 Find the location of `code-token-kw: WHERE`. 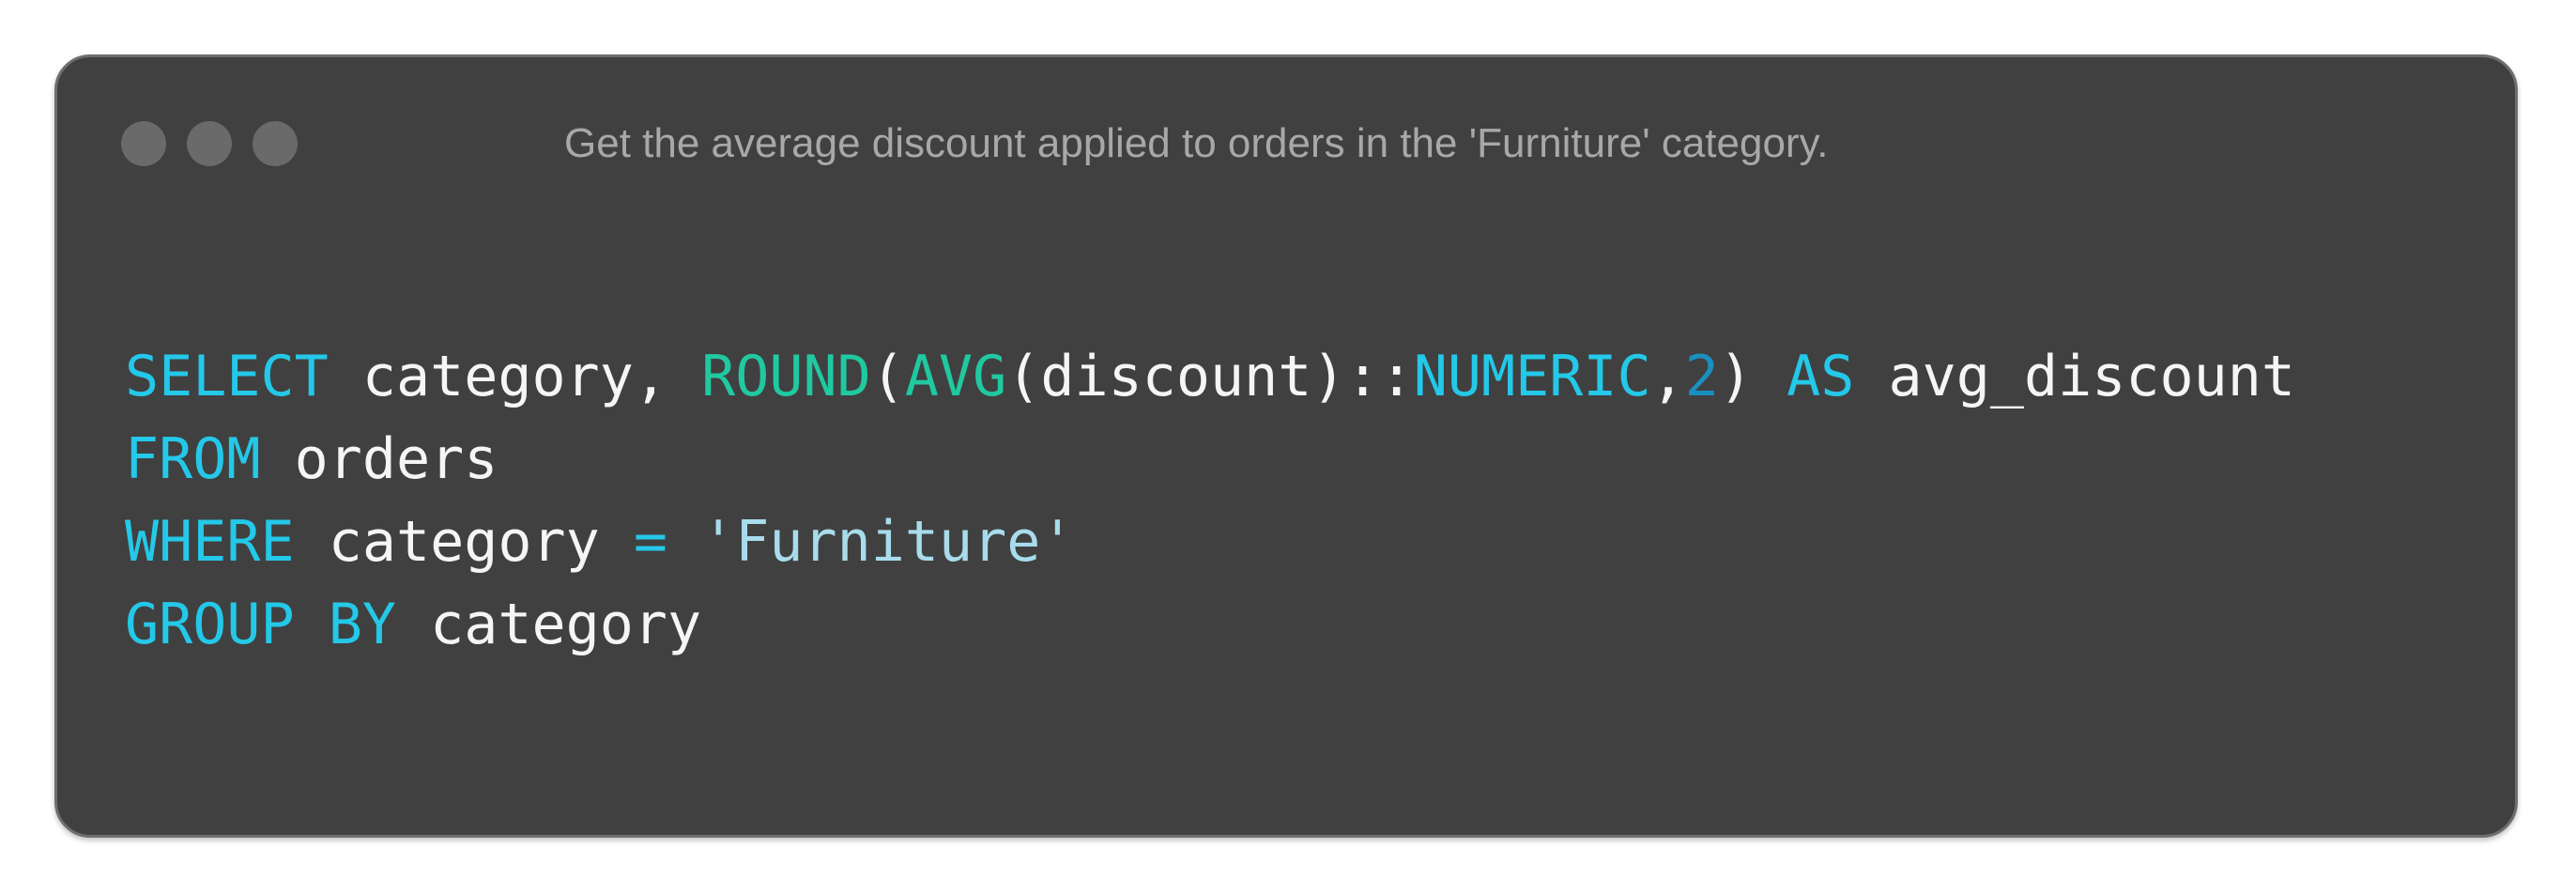

code-token-kw: WHERE is located at coordinates (210, 542).